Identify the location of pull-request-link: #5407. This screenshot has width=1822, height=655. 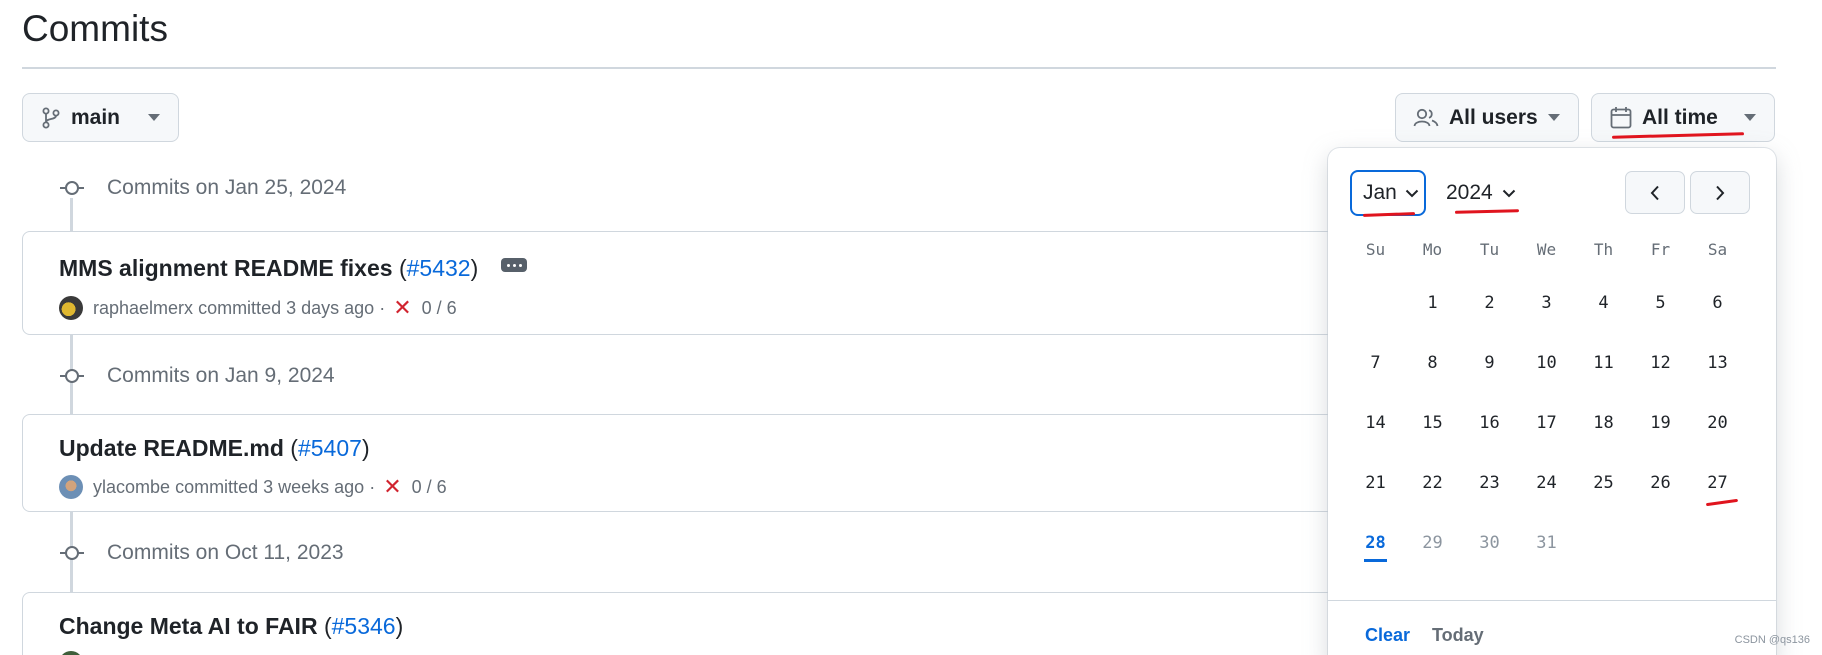
(330, 448).